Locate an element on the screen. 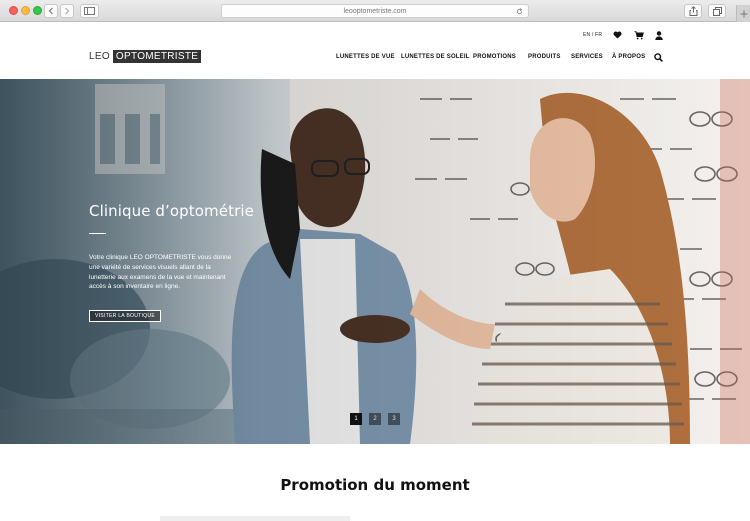 The width and height of the screenshot is (750, 521). tabs-icon is located at coordinates (717, 11).